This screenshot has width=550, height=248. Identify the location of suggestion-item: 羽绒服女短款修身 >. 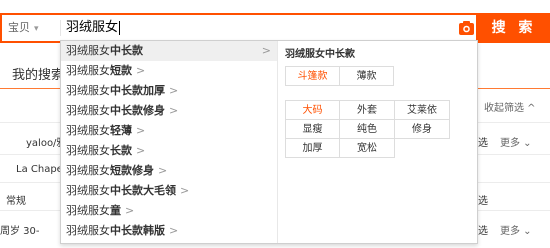
(169, 171).